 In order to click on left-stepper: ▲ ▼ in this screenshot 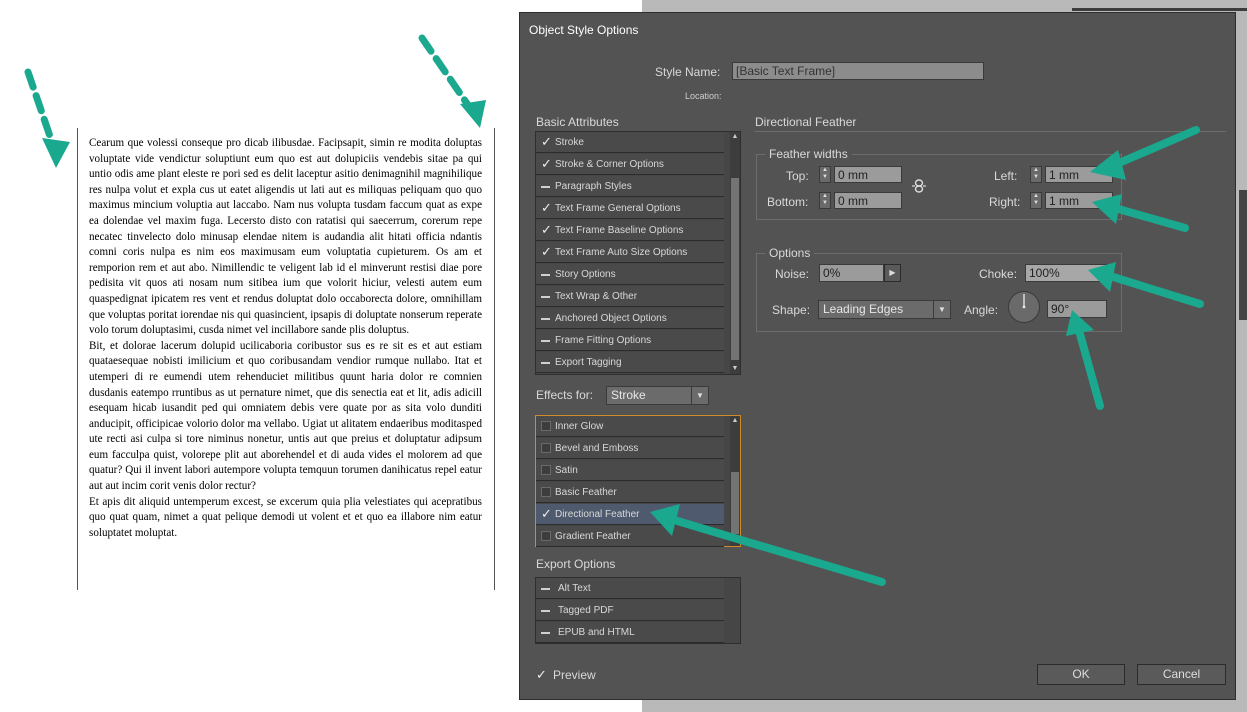, I will do `click(1036, 174)`.